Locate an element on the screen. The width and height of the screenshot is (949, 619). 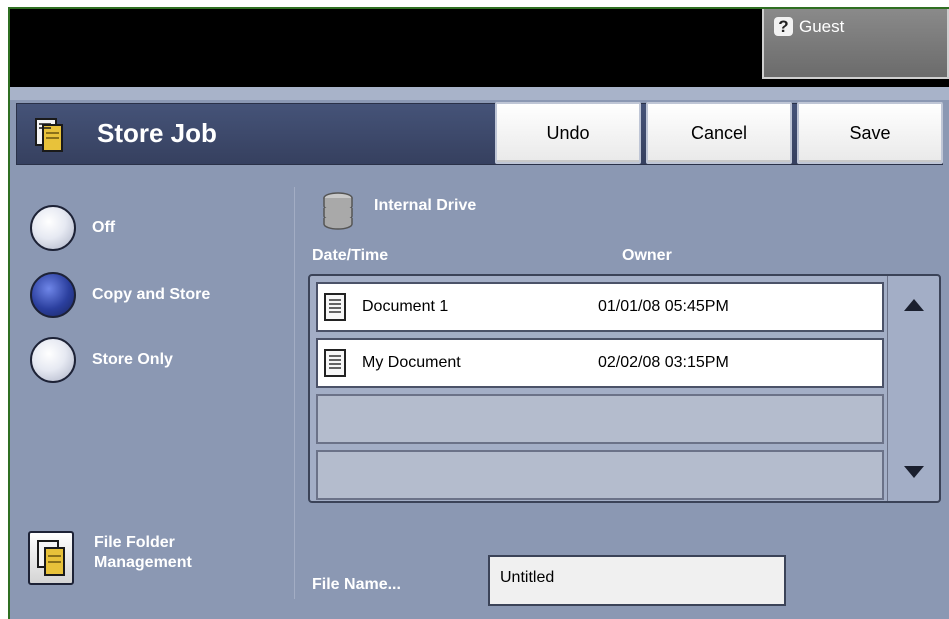
scroll-up-button is located at coordinates (913, 305).